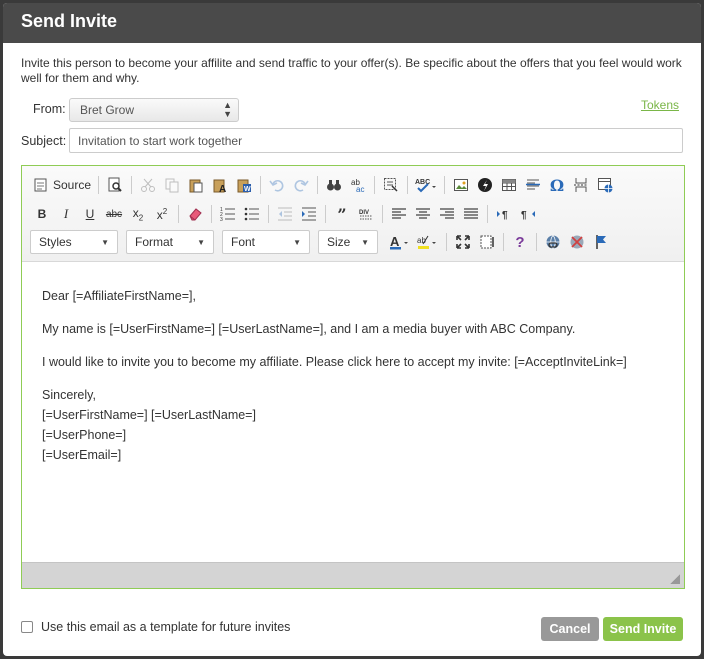 Image resolution: width=704 pixels, height=659 pixels. I want to click on replace-button: ab ac, so click(358, 185).